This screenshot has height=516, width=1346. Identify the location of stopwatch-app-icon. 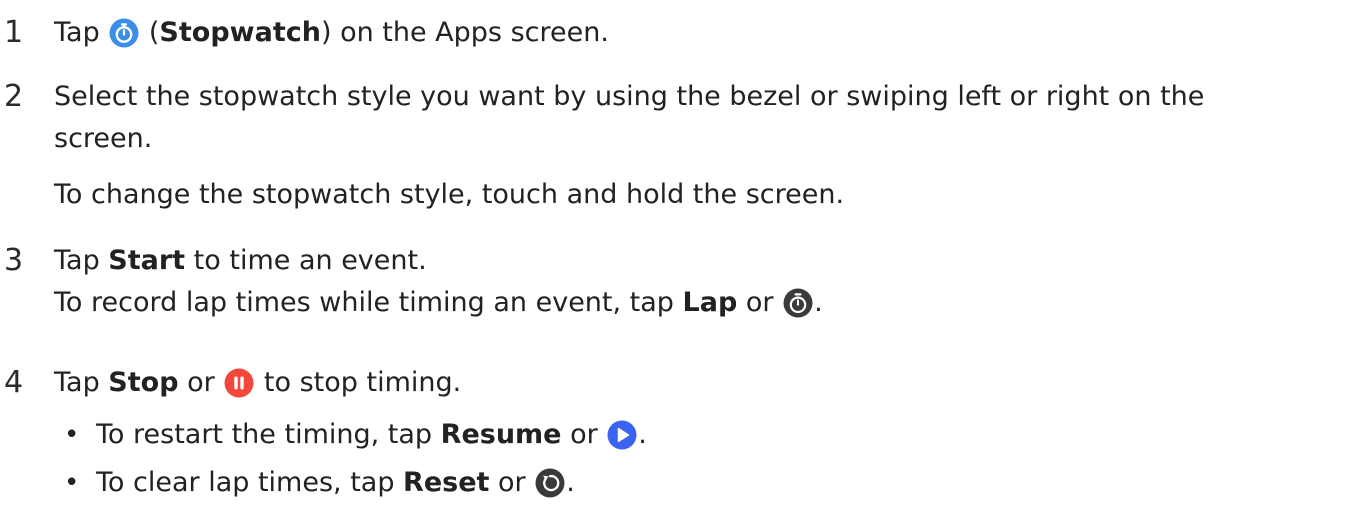
(124, 33).